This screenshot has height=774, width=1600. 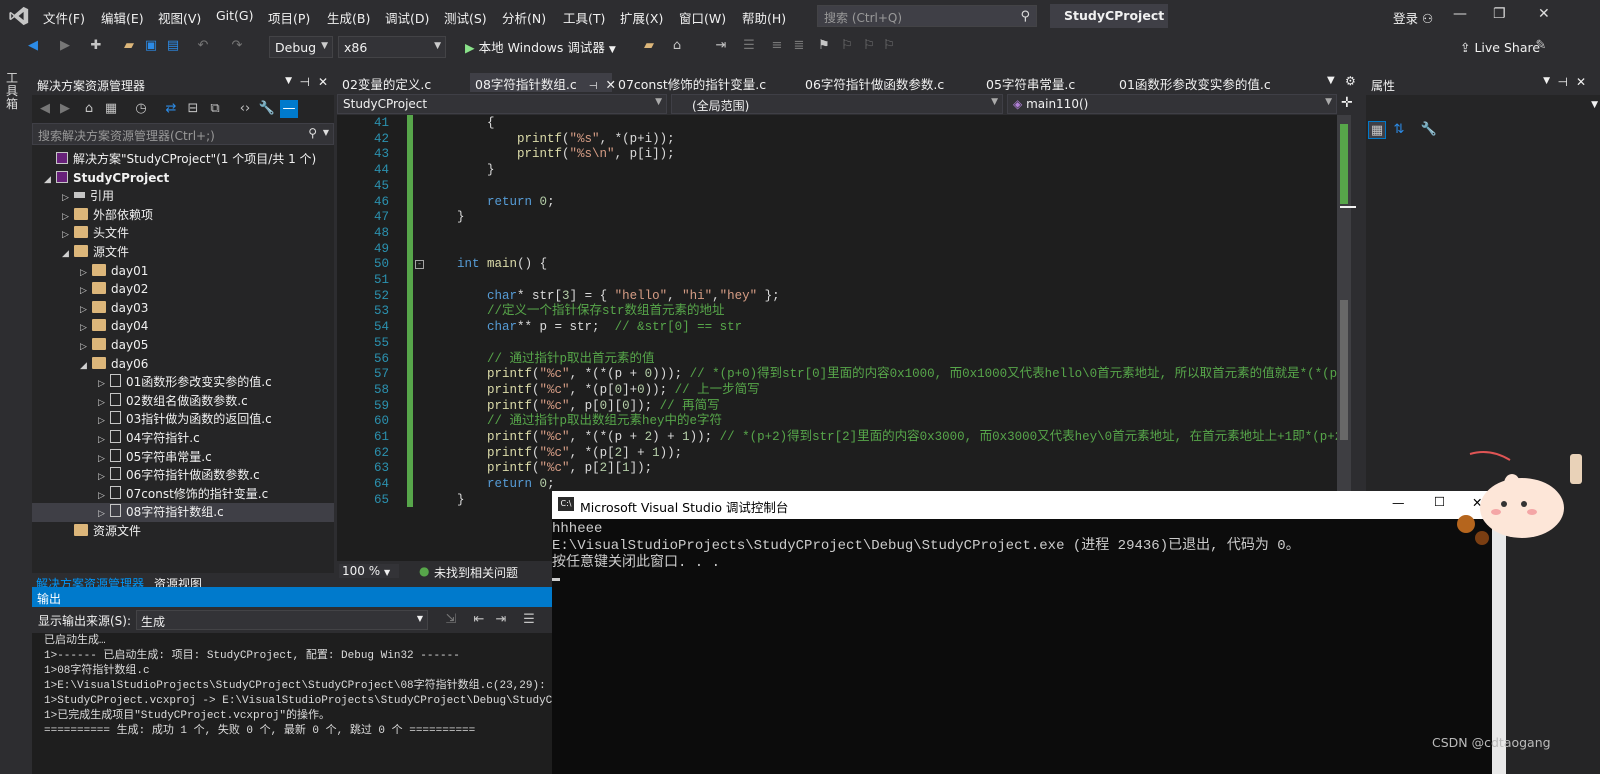 What do you see at coordinates (501, 620) in the screenshot?
I see `next-message-icon: ⇥` at bounding box center [501, 620].